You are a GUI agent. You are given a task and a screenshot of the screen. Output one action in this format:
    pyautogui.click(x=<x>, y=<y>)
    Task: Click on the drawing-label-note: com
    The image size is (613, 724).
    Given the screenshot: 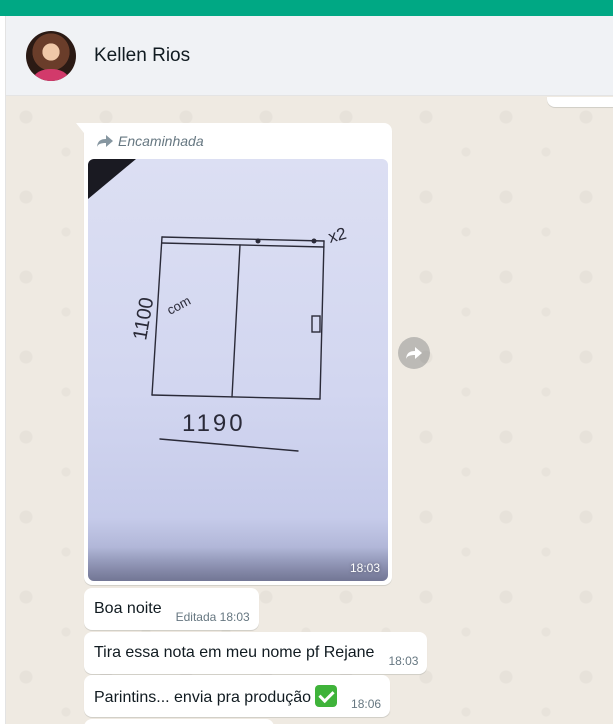 What is the action you would take?
    pyautogui.click(x=178, y=305)
    